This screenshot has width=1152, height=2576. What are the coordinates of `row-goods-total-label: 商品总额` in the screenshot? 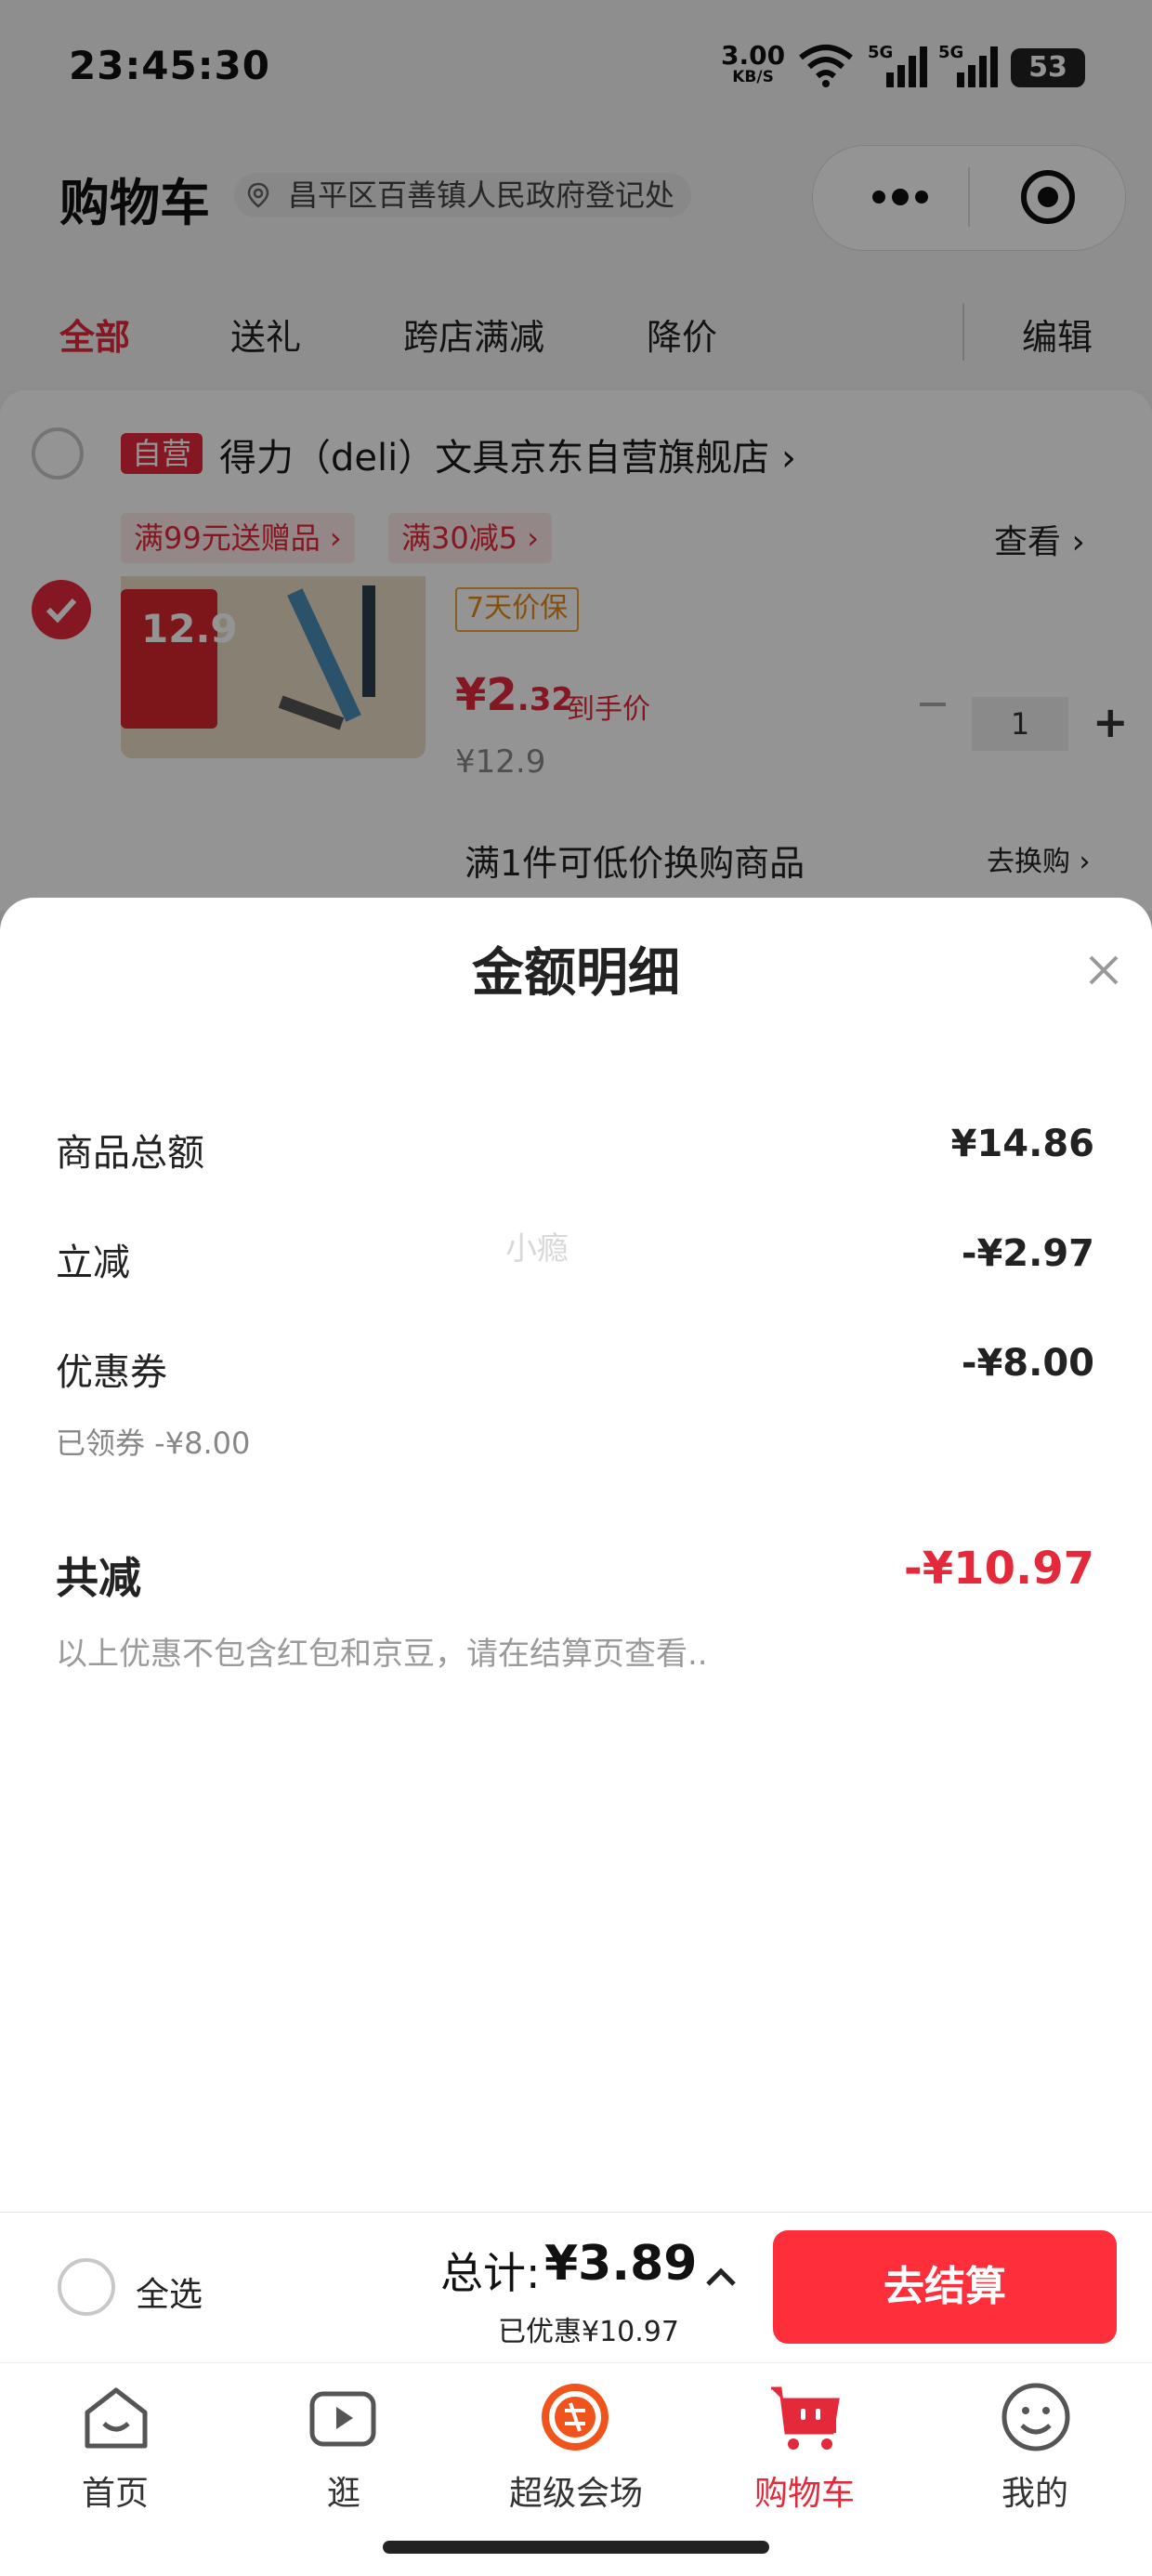 It's located at (130, 1153).